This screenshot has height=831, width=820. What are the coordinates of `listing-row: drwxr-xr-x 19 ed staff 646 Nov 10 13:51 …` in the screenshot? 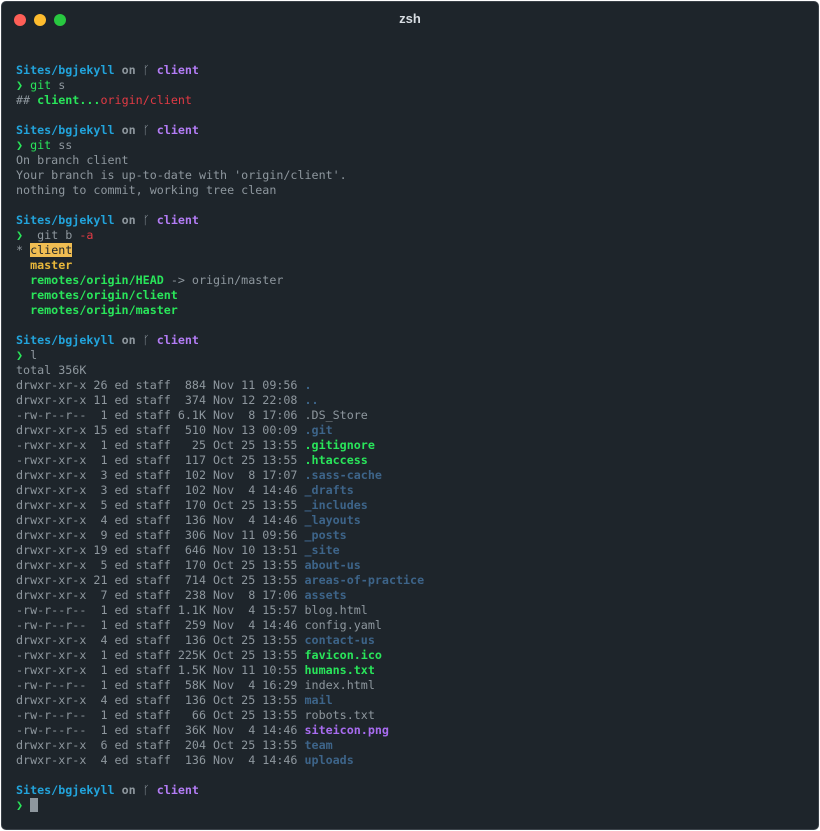 It's located at (178, 550).